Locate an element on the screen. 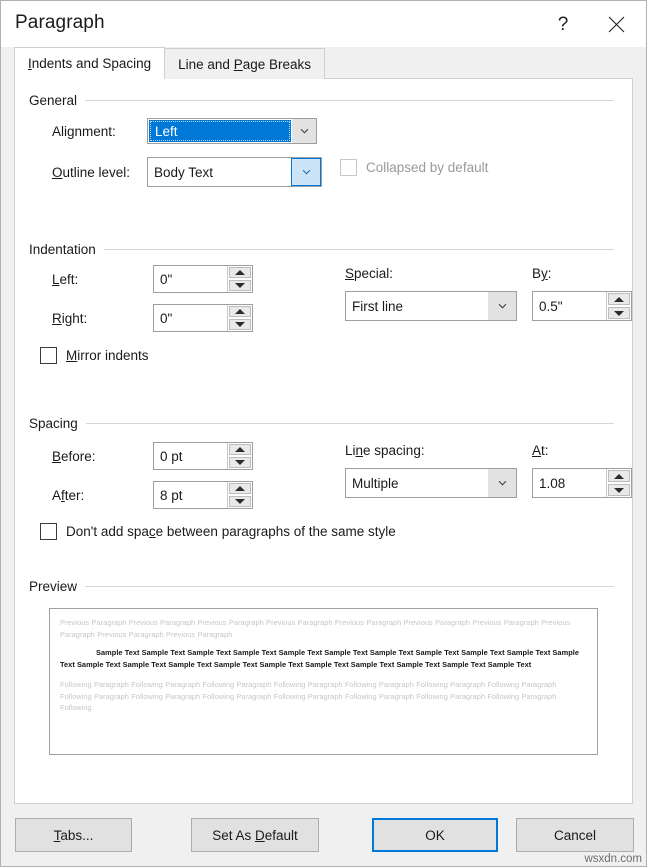  question-mark-icon: ? is located at coordinates (563, 24).